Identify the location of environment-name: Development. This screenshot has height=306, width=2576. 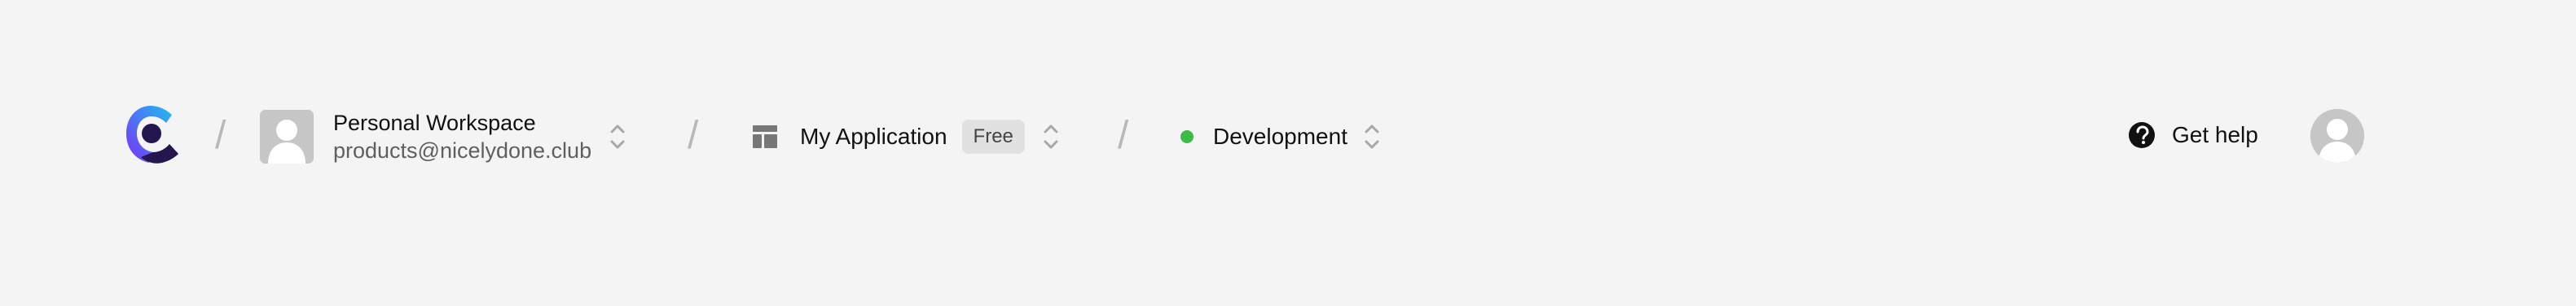
(1280, 137).